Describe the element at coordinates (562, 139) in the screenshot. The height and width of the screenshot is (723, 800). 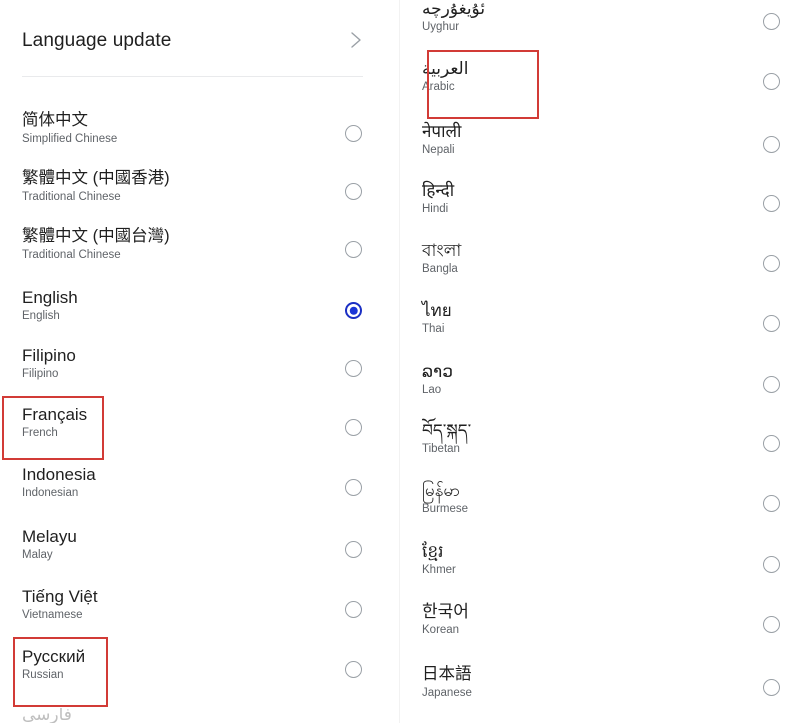
I see `language-option-labels: नेपाली Nepali` at that location.